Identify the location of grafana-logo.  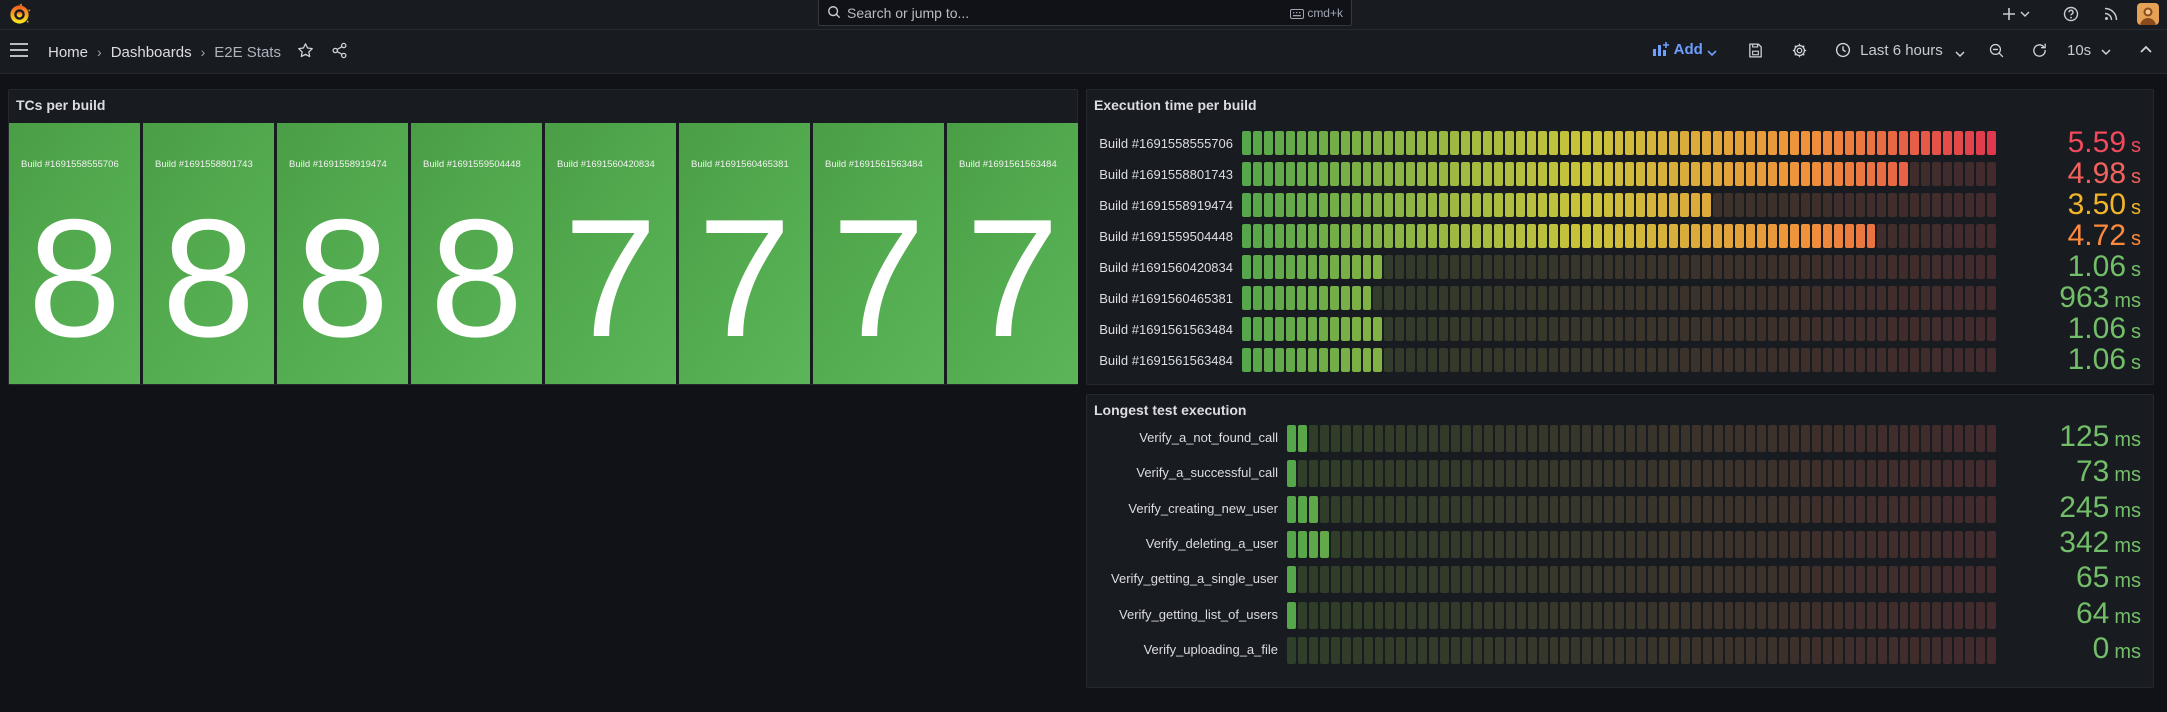
(19, 14).